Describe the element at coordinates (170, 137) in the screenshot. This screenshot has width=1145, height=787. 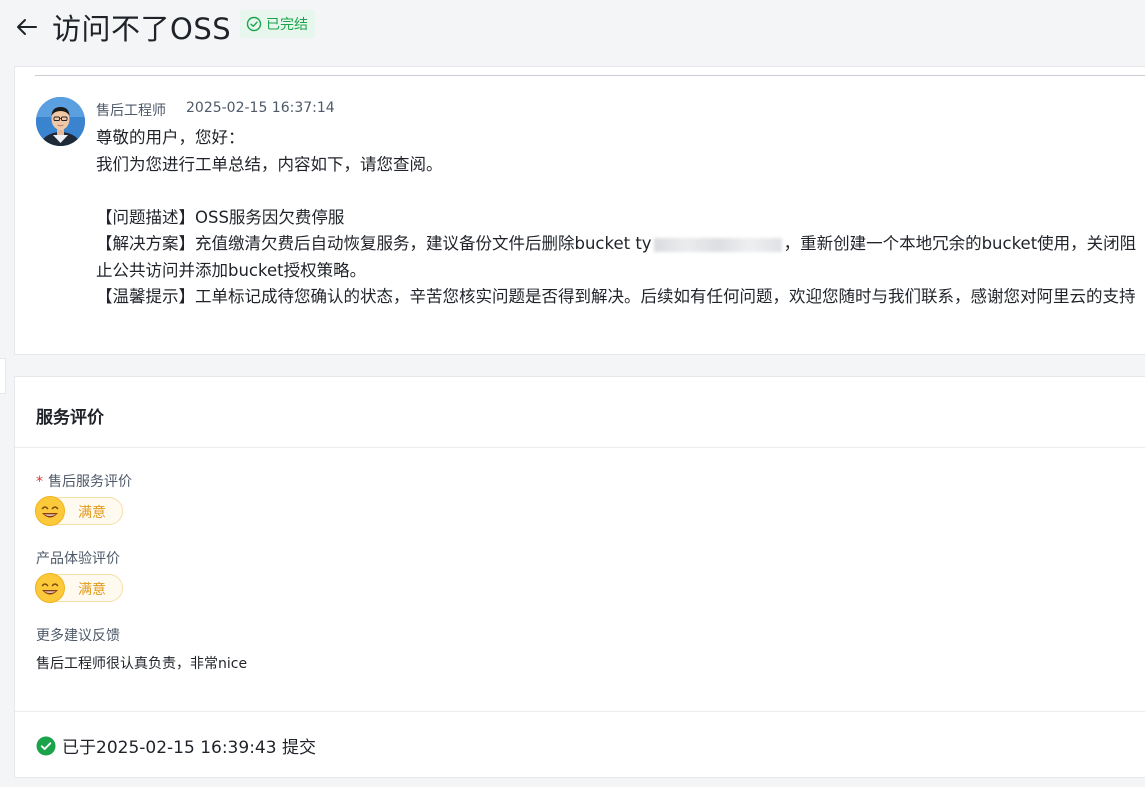
I see `message-greeting: 尊敬的用户，您好：` at that location.